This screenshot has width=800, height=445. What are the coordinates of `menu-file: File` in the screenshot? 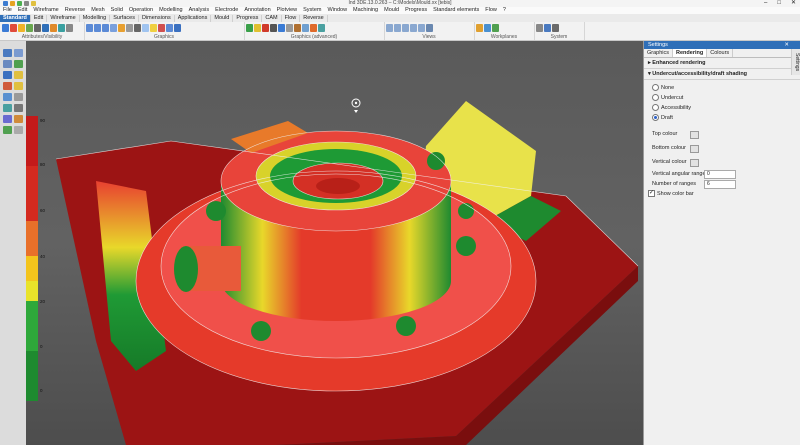 It's located at (7, 10).